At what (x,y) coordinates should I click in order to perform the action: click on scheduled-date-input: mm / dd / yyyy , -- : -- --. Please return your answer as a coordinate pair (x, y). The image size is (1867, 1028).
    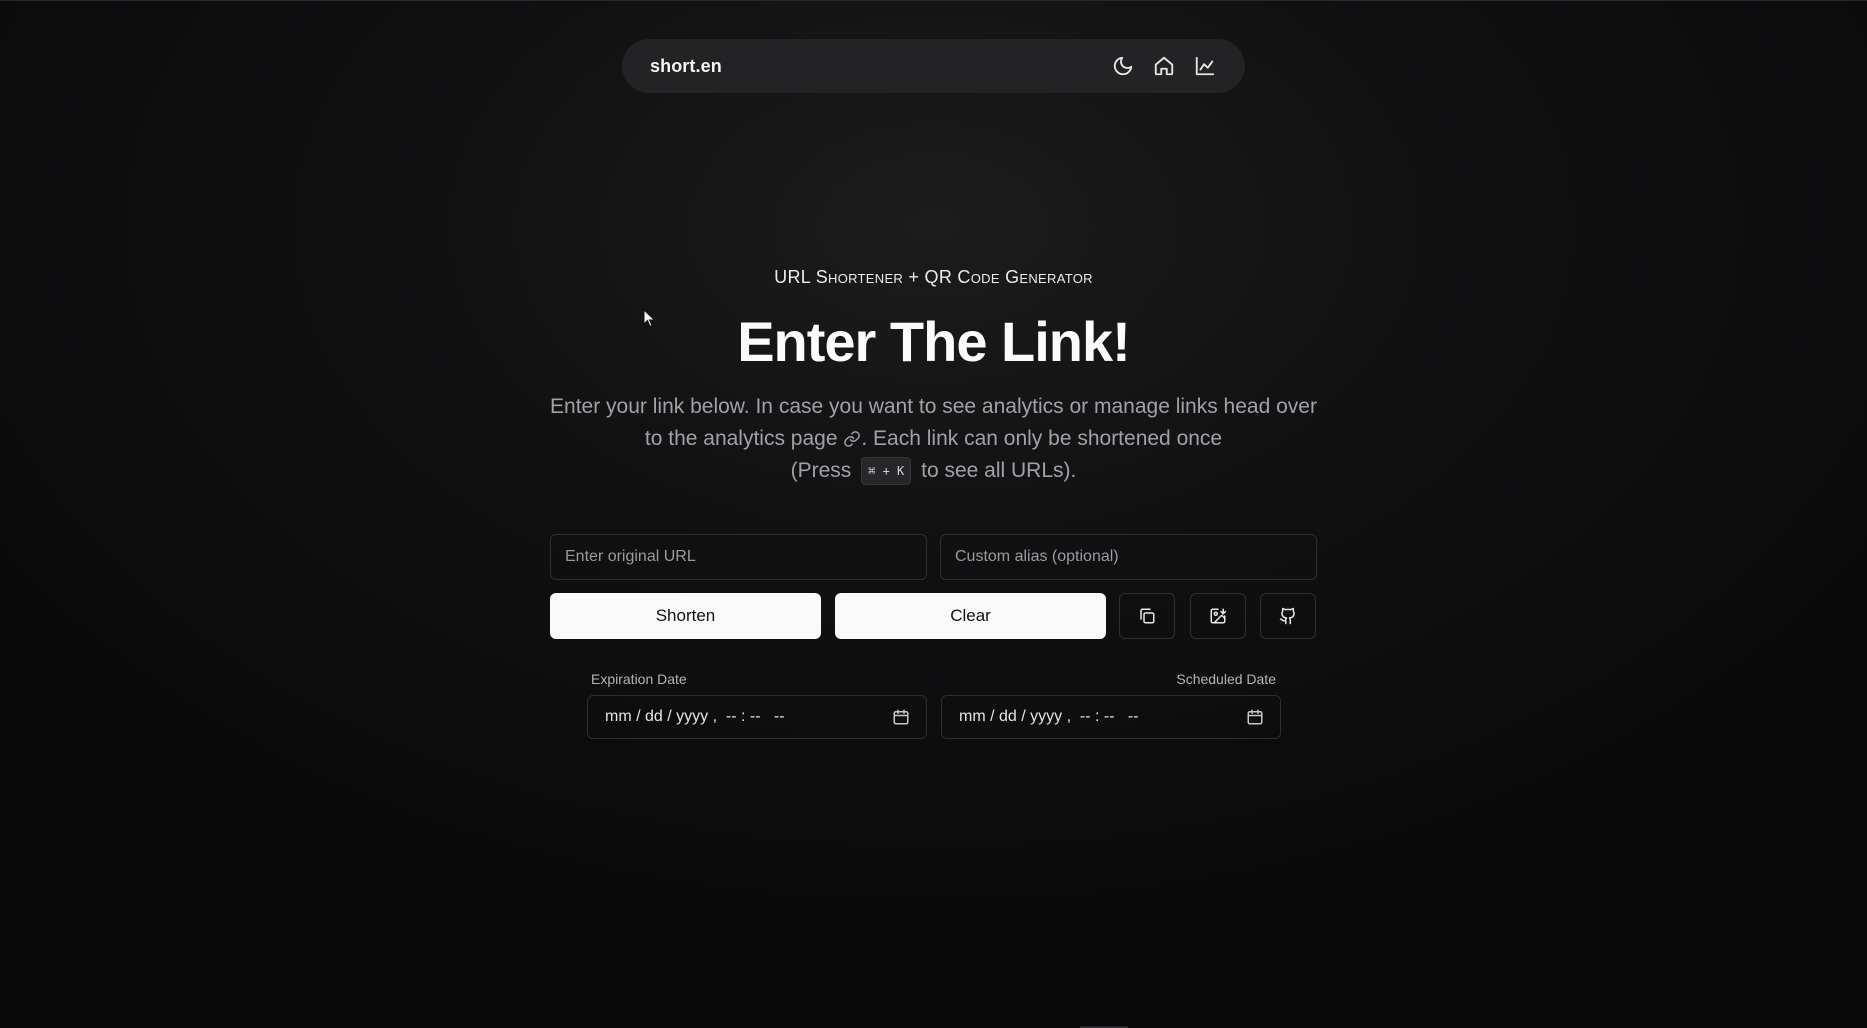
    Looking at the image, I should click on (1111, 717).